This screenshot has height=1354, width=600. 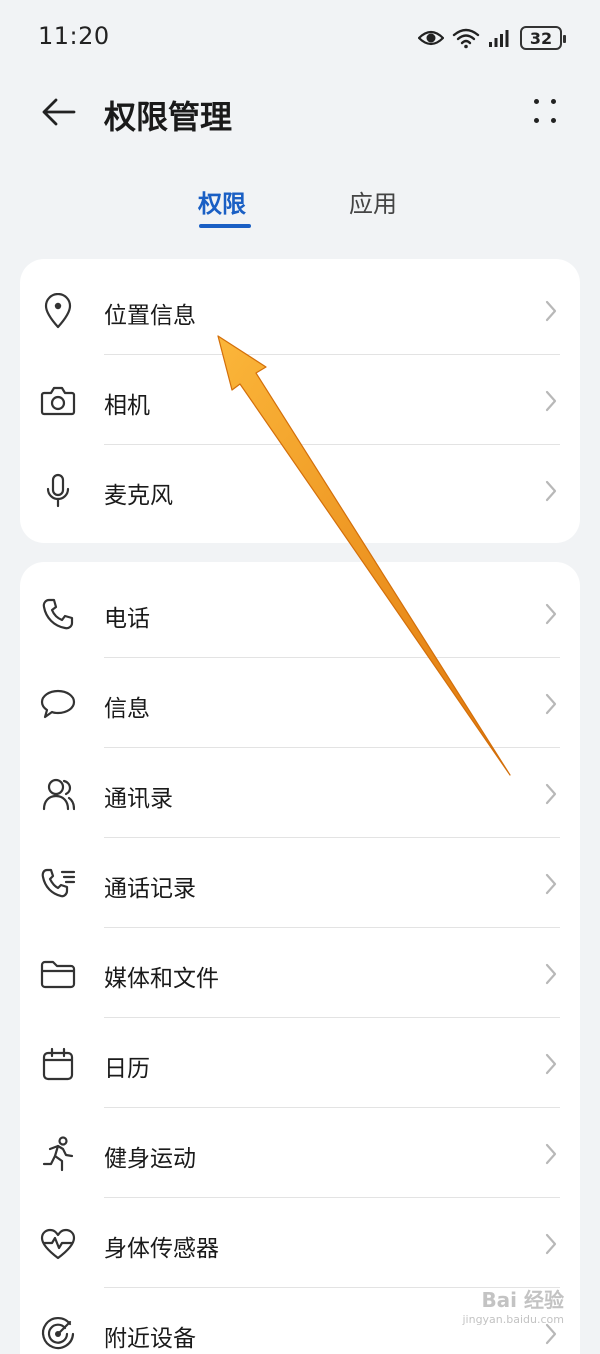 What do you see at coordinates (522, 1300) in the screenshot?
I see `watermark-text: Bai 经验` at bounding box center [522, 1300].